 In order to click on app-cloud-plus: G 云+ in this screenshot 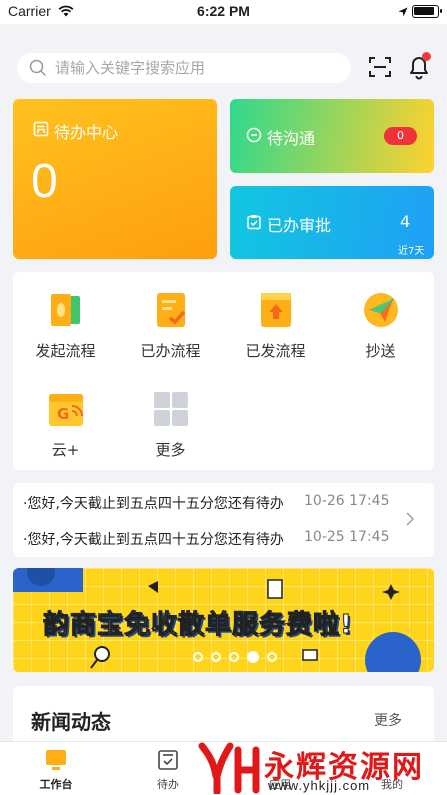, I will do `click(65, 424)`.